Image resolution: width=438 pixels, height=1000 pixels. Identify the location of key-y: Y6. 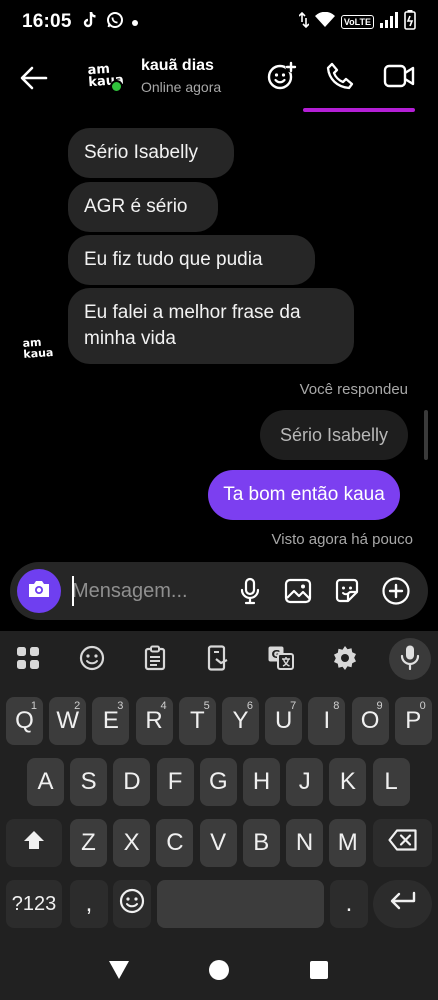
(240, 721).